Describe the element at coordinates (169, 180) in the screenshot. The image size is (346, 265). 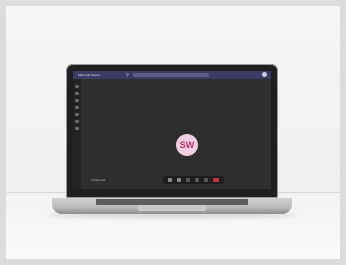
I see `camera-icon` at that location.